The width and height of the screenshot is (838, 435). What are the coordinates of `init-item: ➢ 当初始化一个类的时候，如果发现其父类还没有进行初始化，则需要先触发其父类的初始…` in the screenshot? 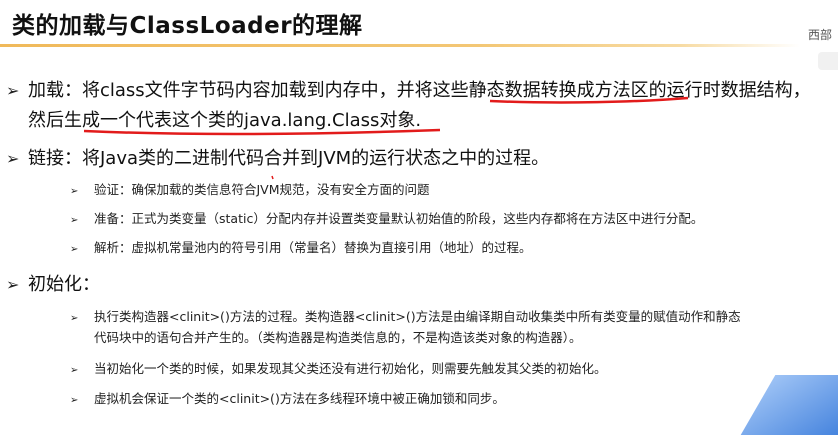 It's located at (338, 367).